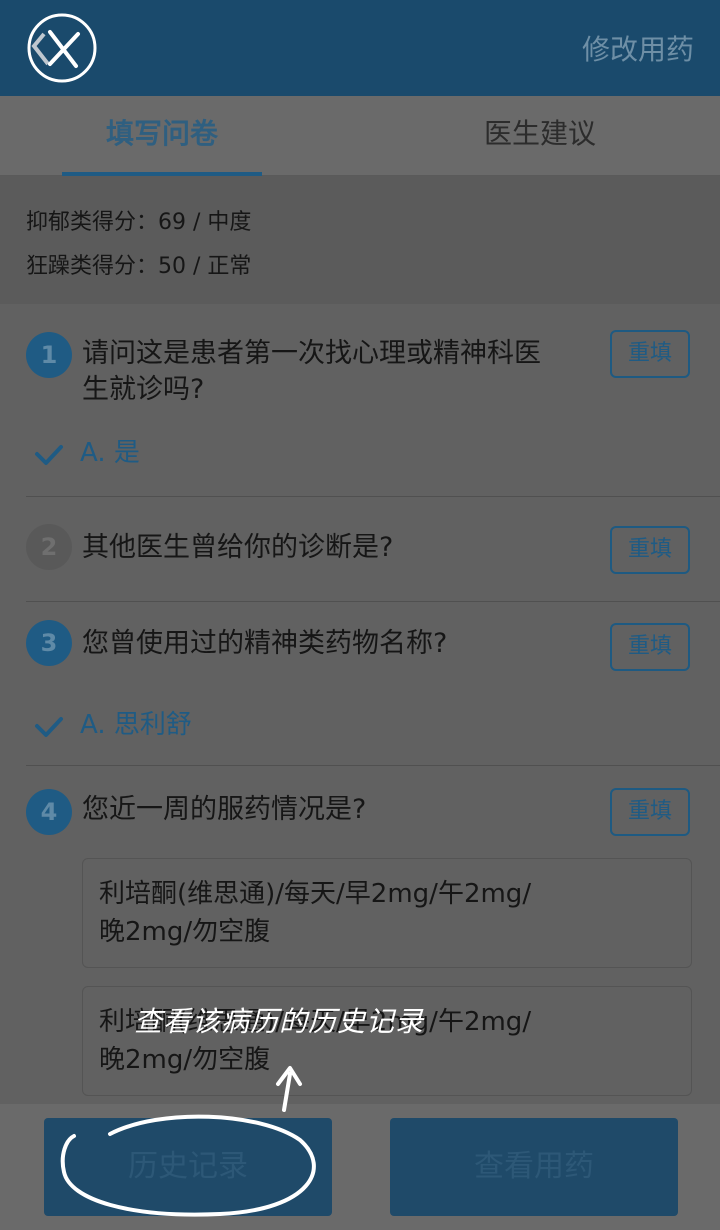 The image size is (720, 1230). I want to click on history-button: 历史记录, so click(188, 1167).